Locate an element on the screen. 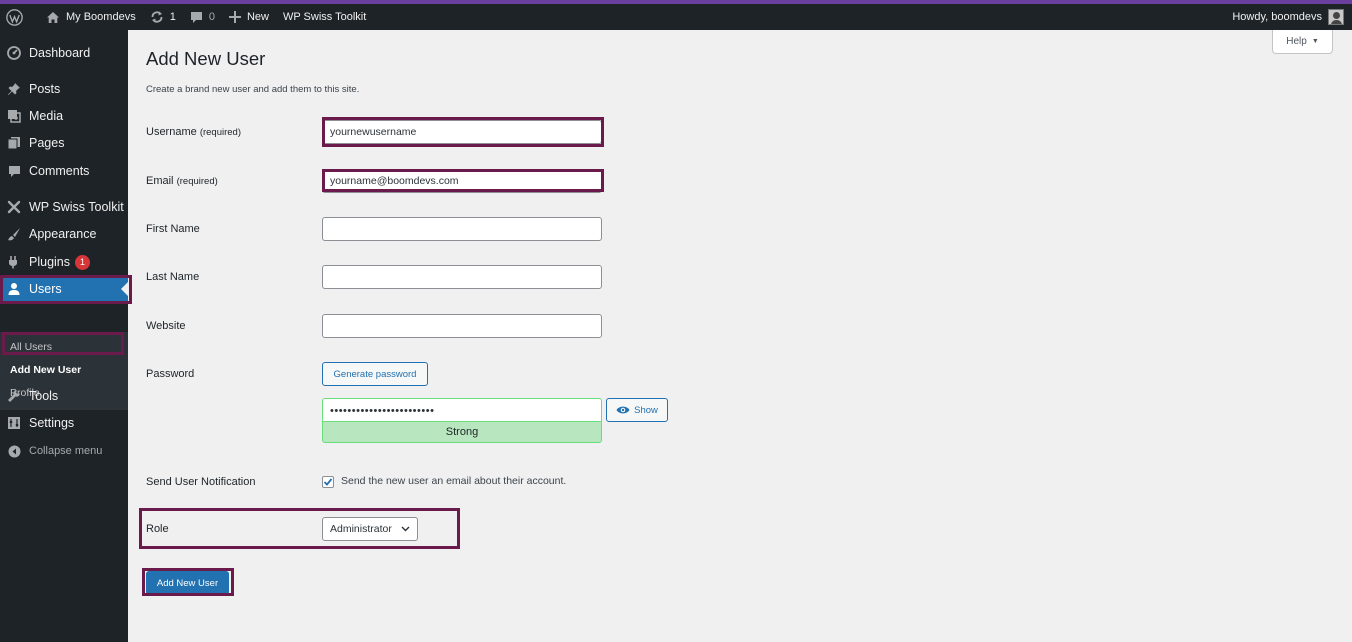  menu-item-settings: Settings is located at coordinates (64, 423).